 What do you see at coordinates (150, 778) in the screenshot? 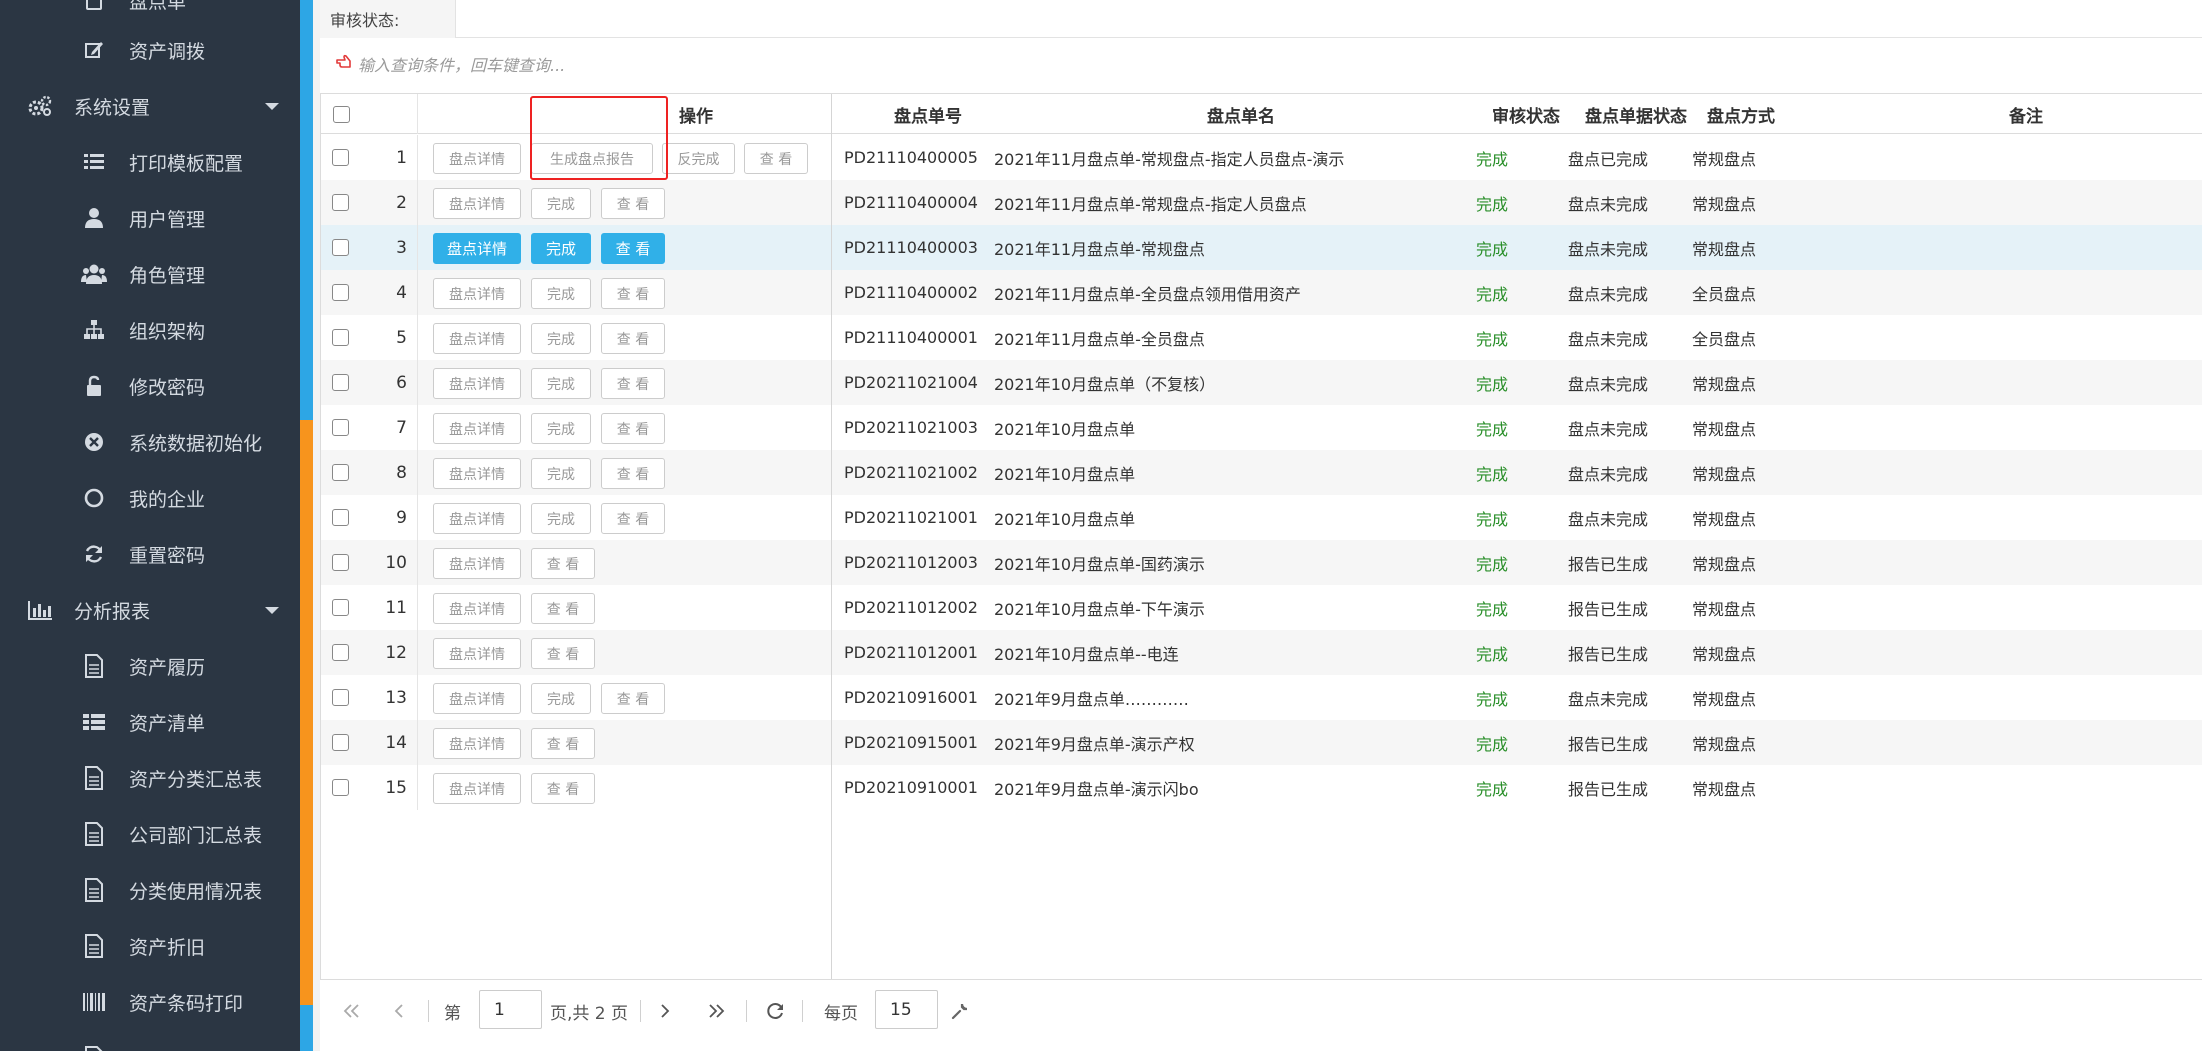
I see `sidebar-item: 资产分类汇总表` at bounding box center [150, 778].